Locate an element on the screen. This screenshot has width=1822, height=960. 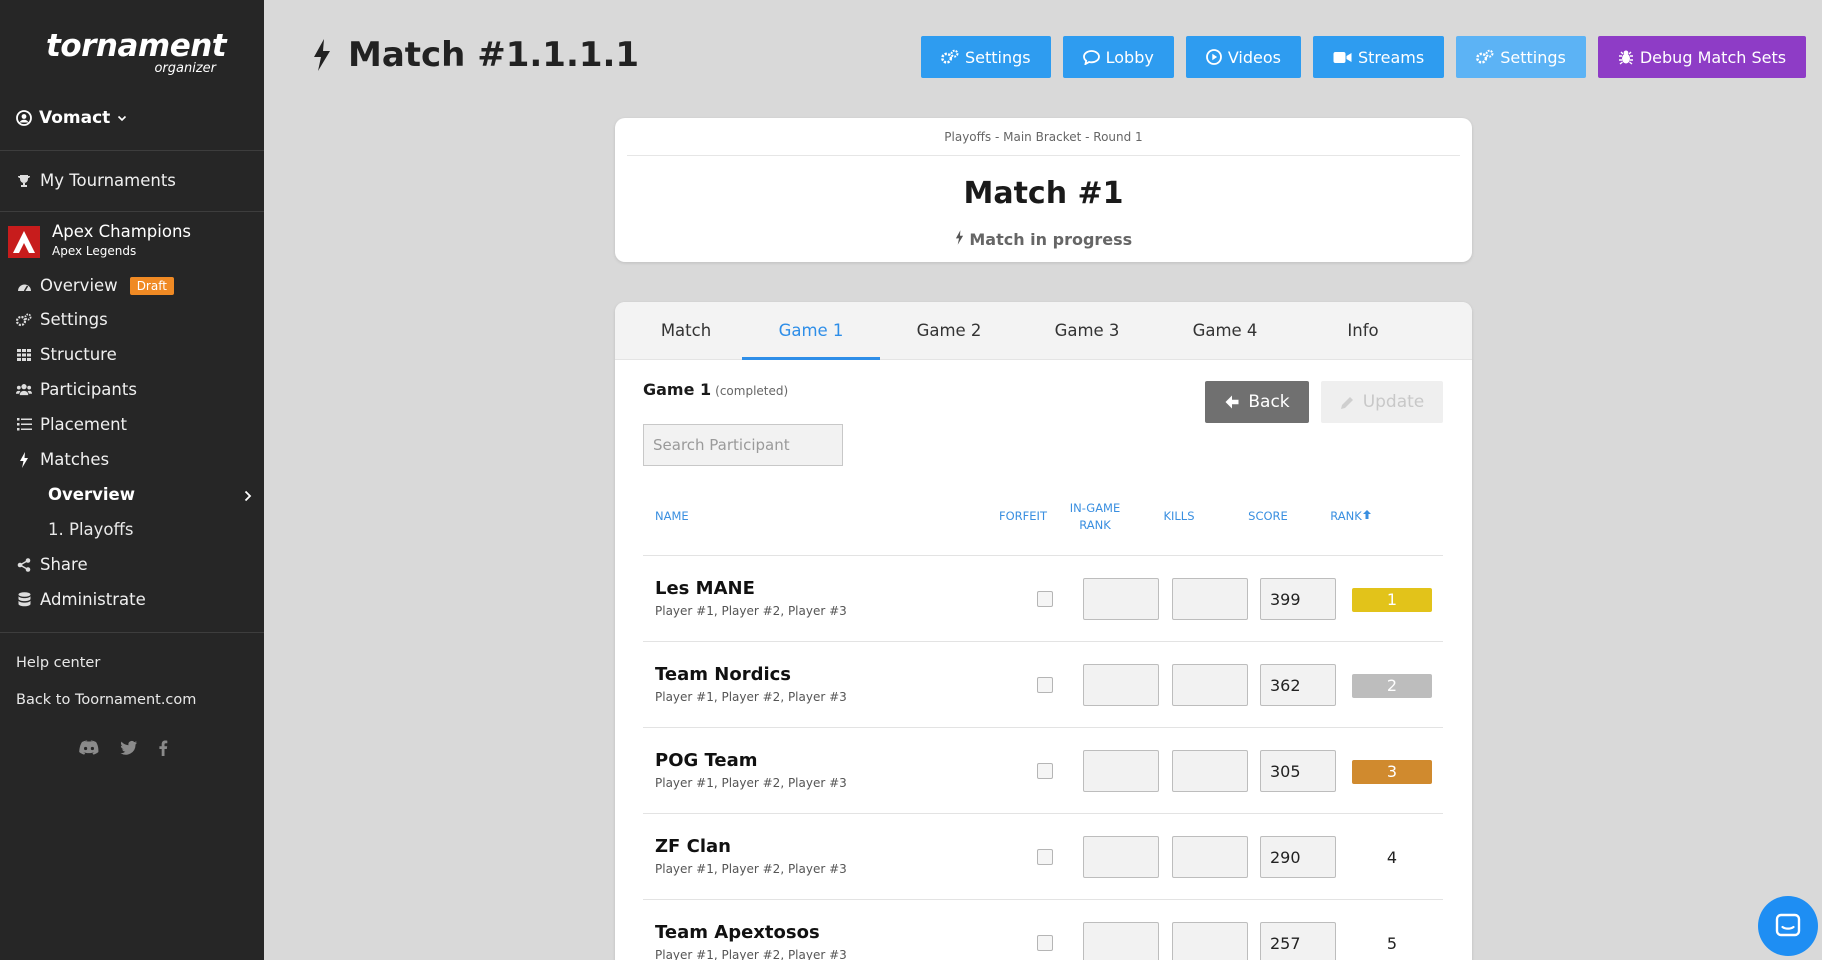
settings-button: Settings is located at coordinates (986, 57).